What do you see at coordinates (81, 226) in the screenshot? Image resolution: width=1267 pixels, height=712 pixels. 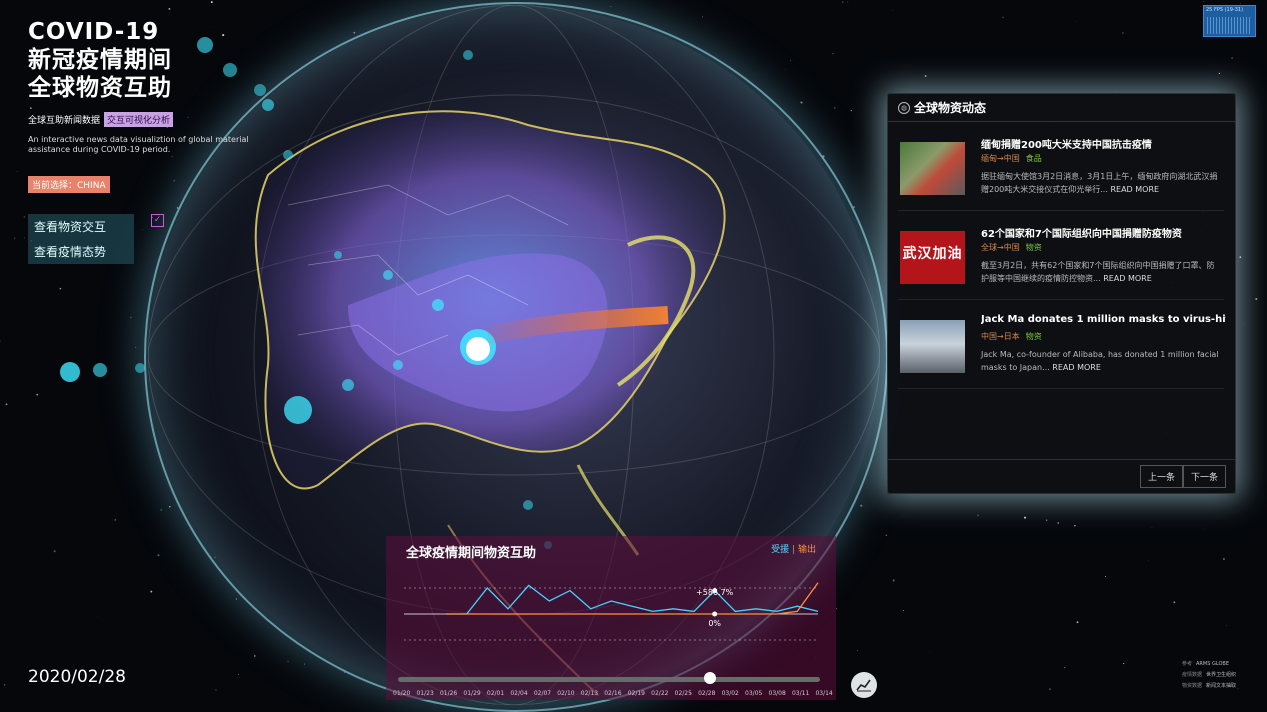 I see `view-materials-button: 查看物资交互` at bounding box center [81, 226].